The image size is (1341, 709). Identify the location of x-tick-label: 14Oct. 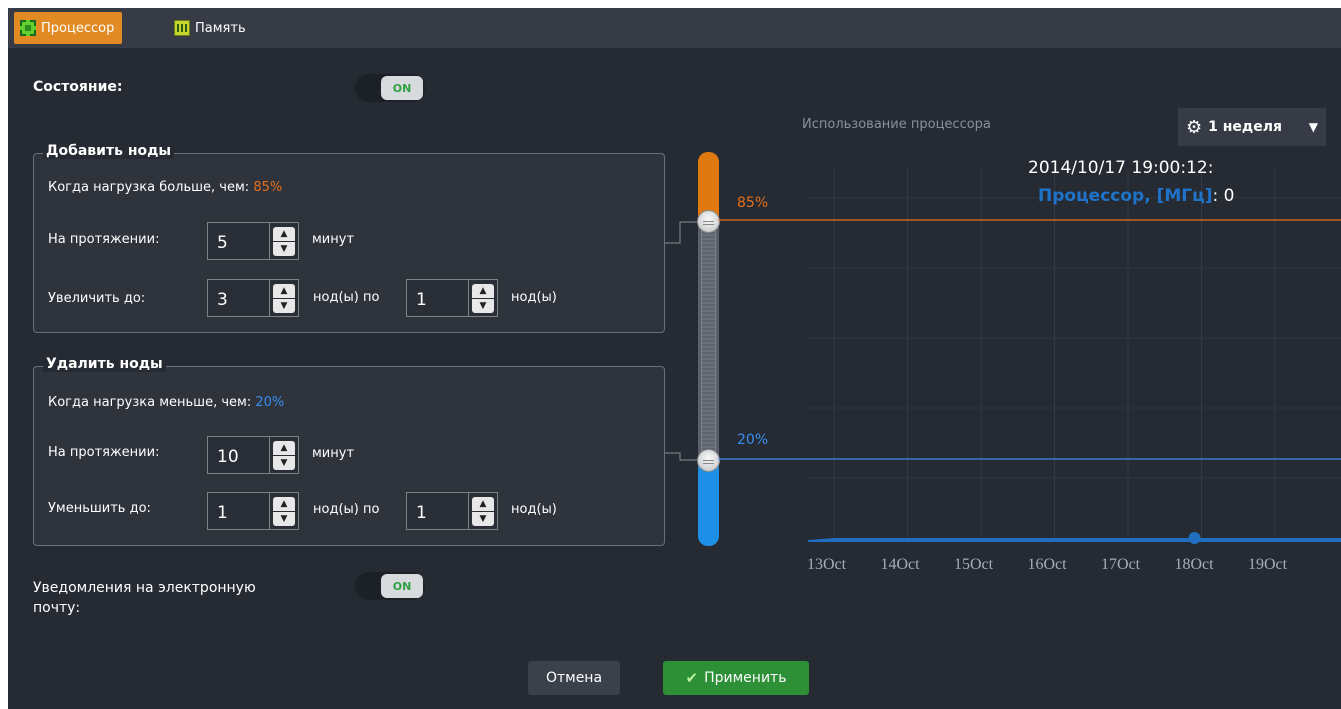
(901, 564).